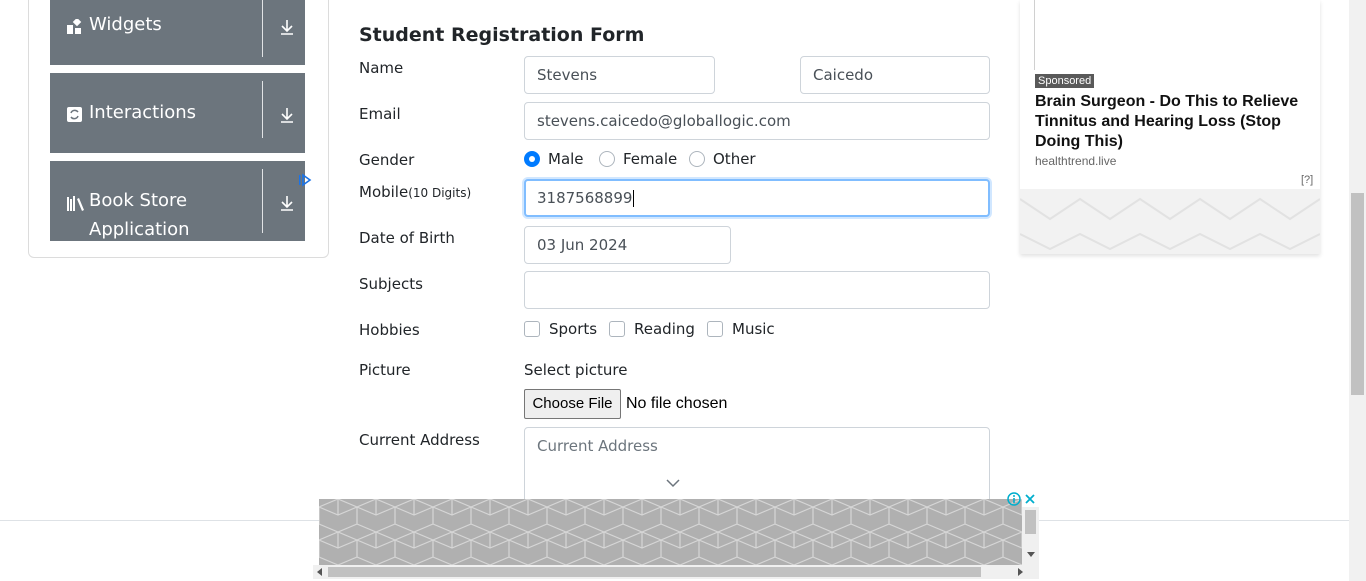 This screenshot has width=1366, height=581. What do you see at coordinates (139, 229) in the screenshot?
I see `sidebar-group-label-line2: Application` at bounding box center [139, 229].